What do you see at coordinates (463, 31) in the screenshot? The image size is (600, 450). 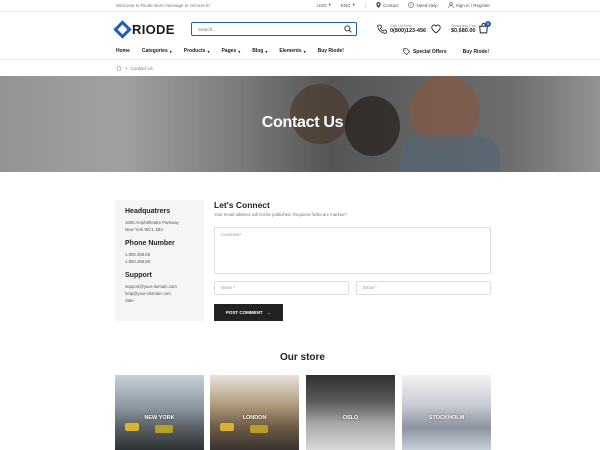 I see `cart-amount: $0,680.00` at bounding box center [463, 31].